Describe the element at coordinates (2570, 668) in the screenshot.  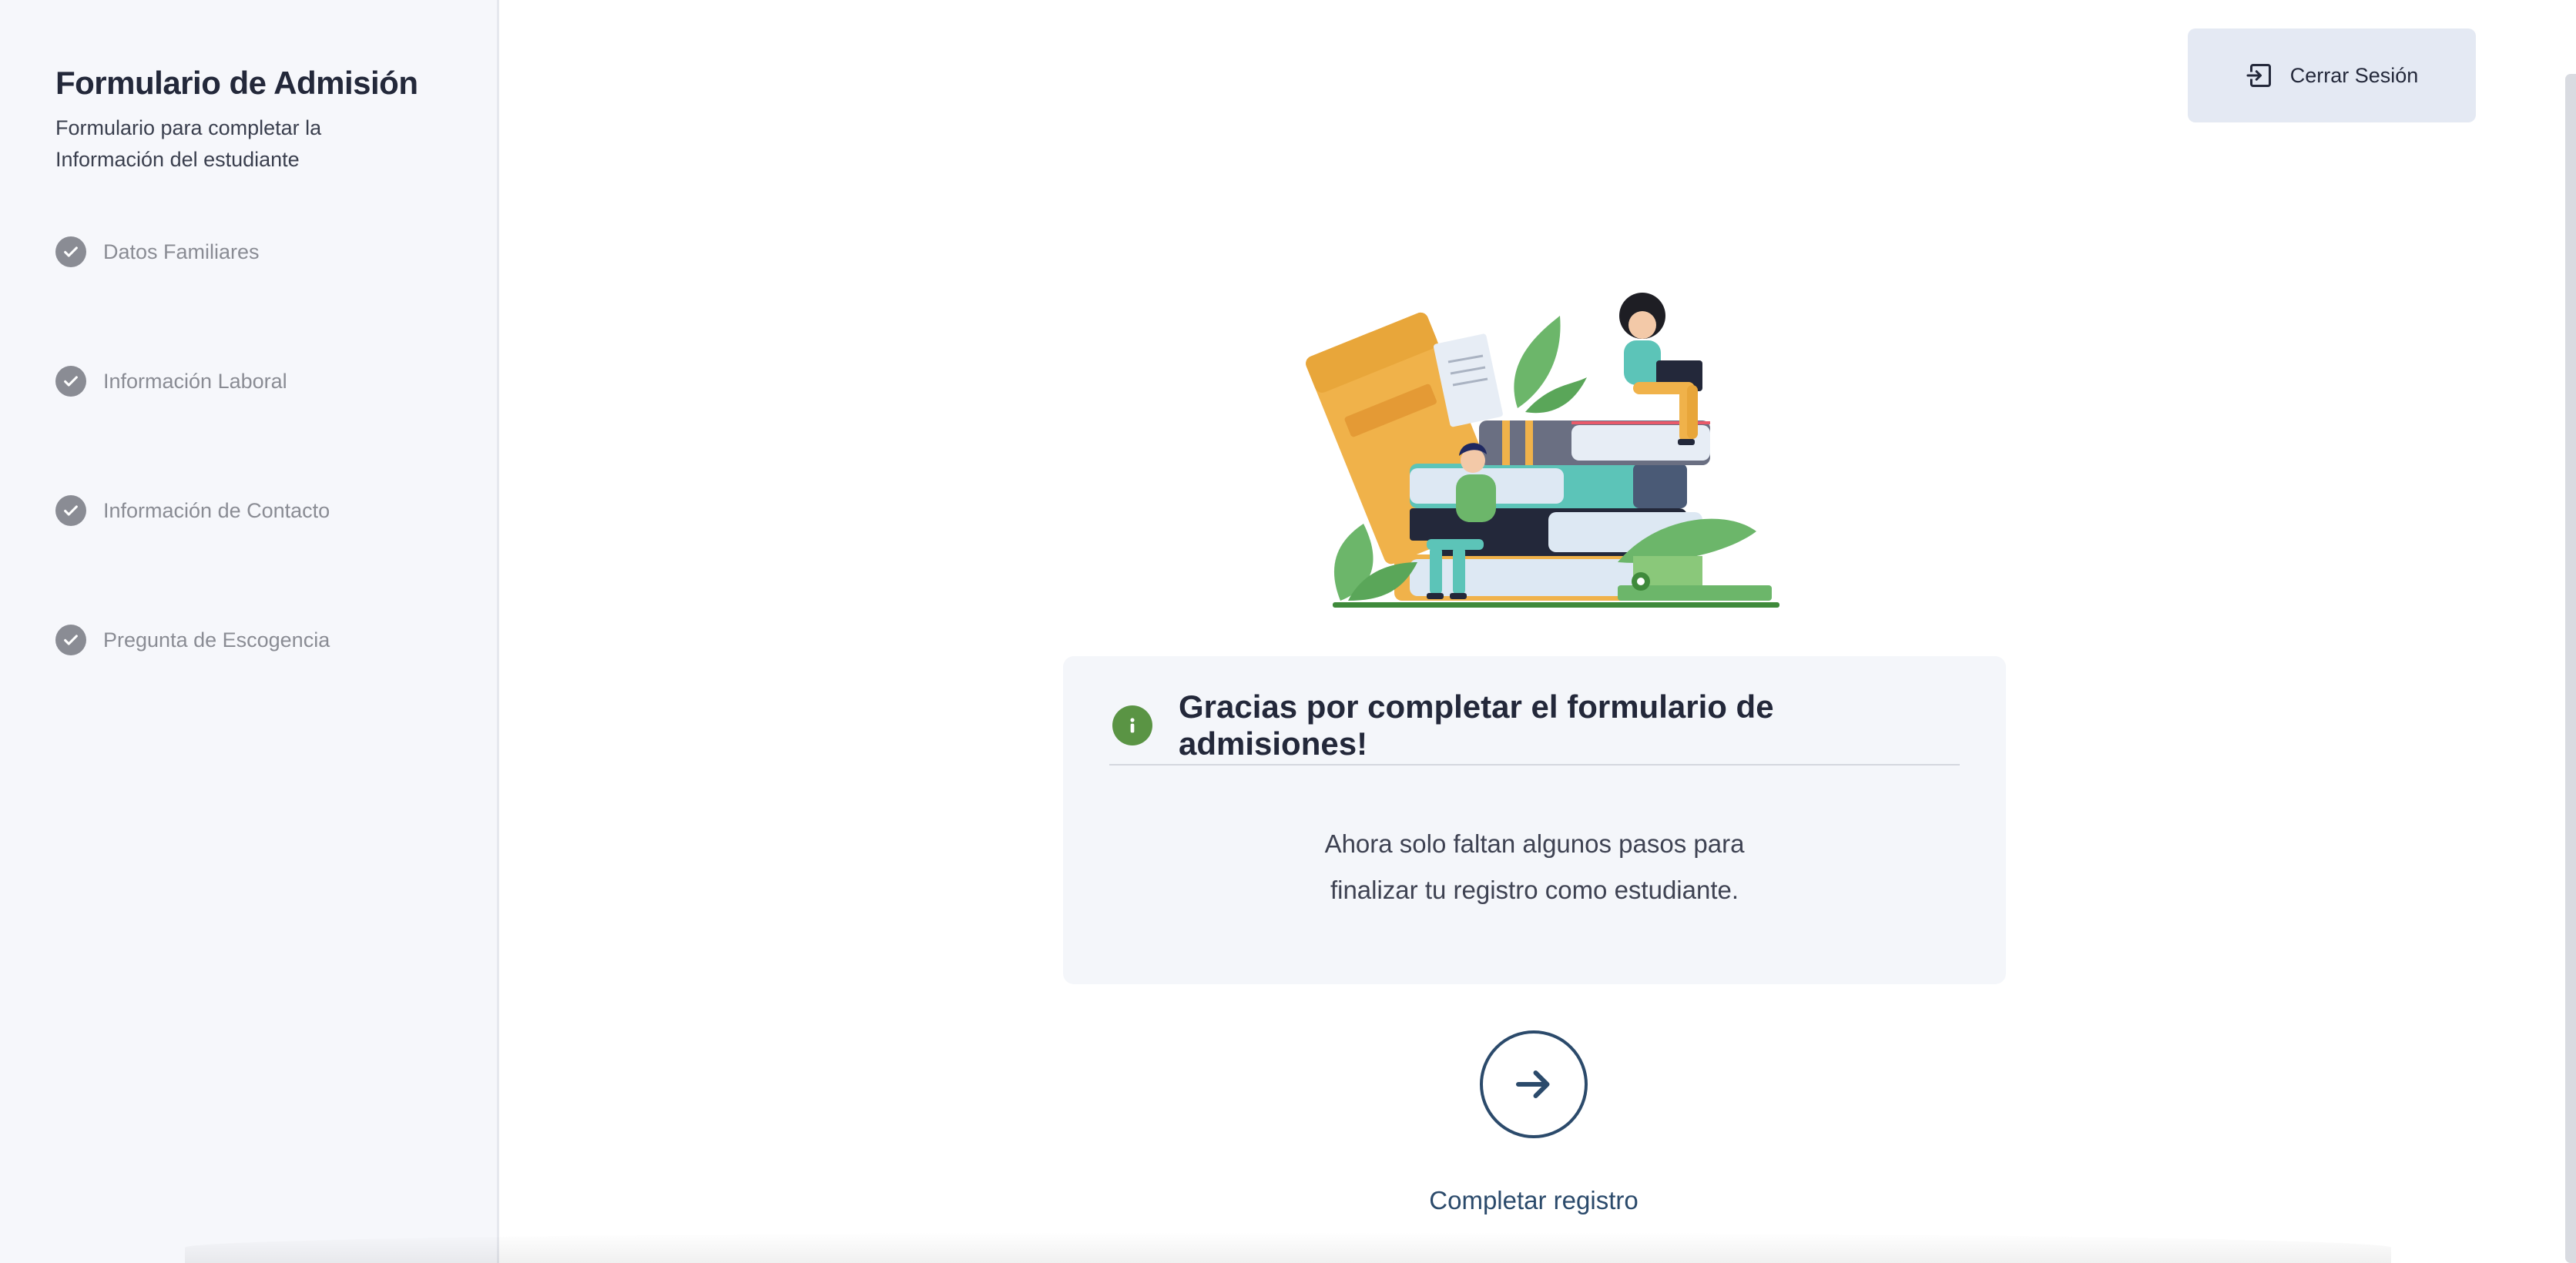
I see `scrollbar` at that location.